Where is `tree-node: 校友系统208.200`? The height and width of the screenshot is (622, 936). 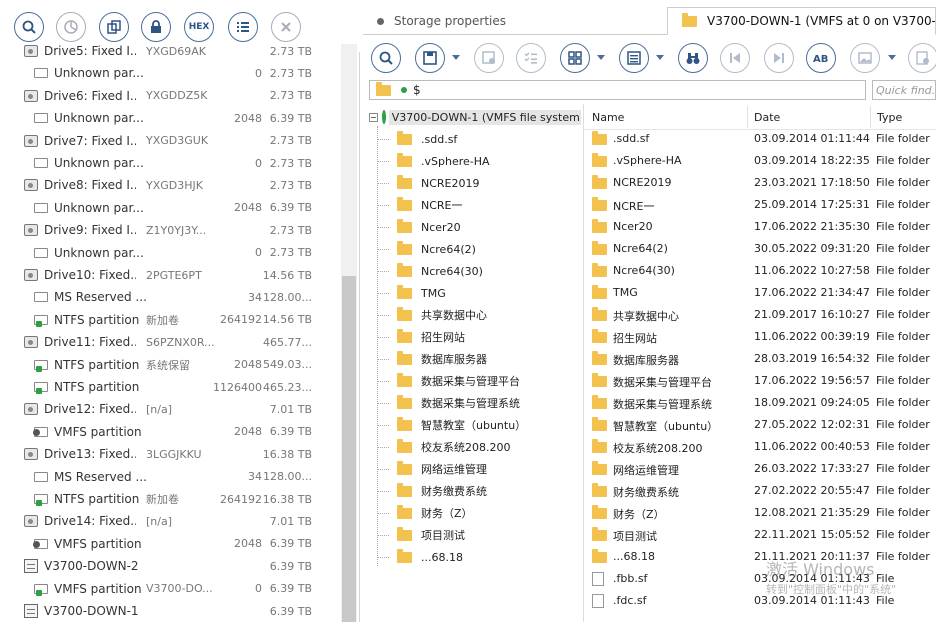 tree-node: 校友系统208.200 is located at coordinates (454, 447).